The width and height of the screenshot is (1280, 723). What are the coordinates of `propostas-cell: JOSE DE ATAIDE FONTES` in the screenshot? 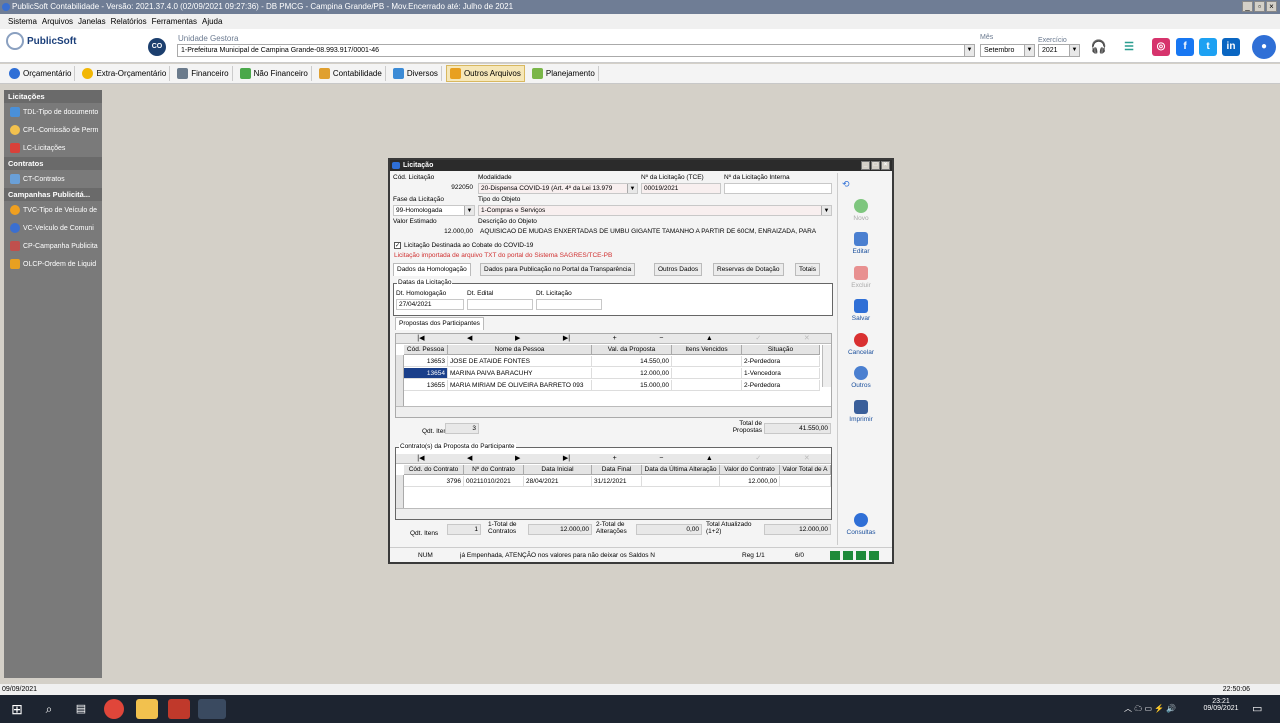 It's located at (520, 361).